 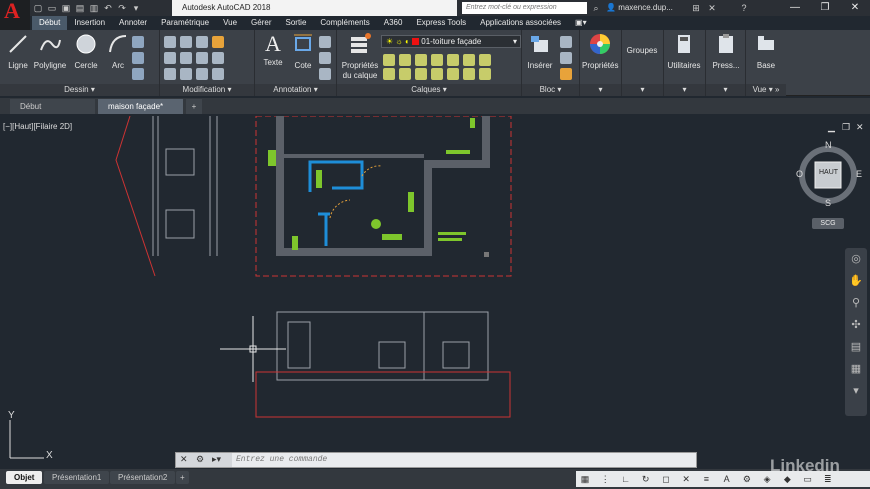 What do you see at coordinates (524, 8) in the screenshot?
I see `search-input: Entrez mot-clé ou expression` at bounding box center [524, 8].